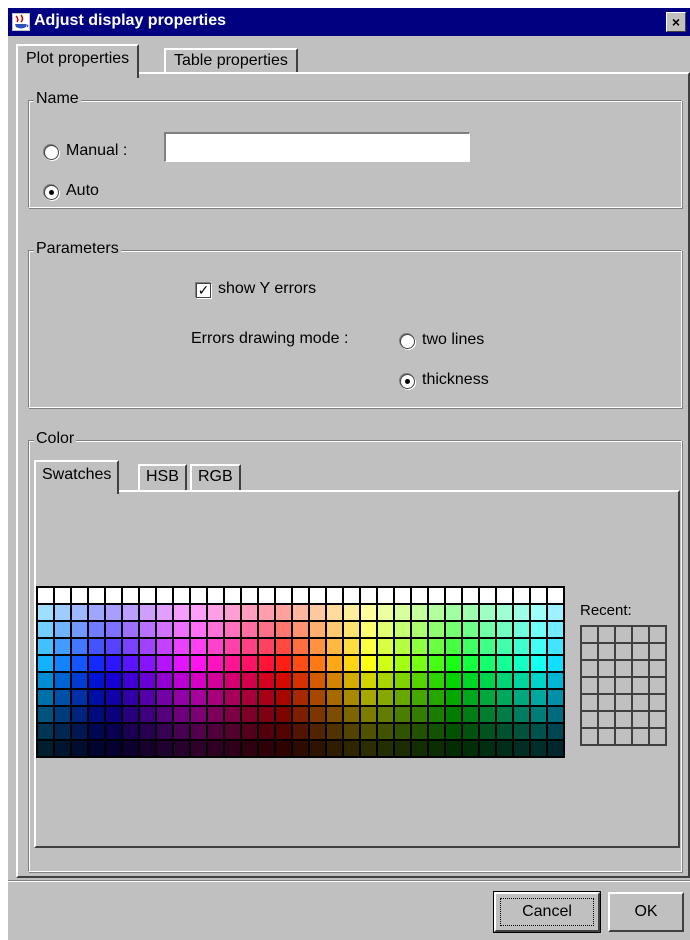 The width and height of the screenshot is (690, 940). I want to click on title-bar: Adjust display properties ×, so click(349, 22).